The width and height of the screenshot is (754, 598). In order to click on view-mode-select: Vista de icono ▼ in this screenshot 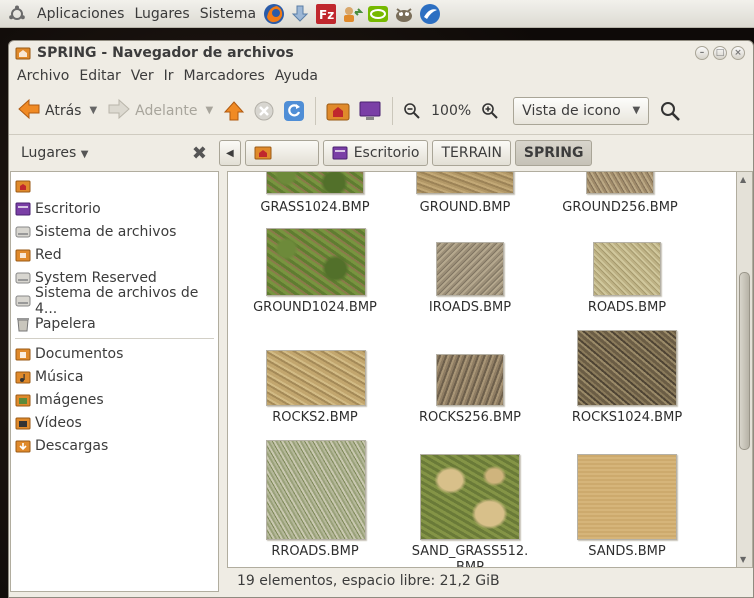, I will do `click(581, 110)`.